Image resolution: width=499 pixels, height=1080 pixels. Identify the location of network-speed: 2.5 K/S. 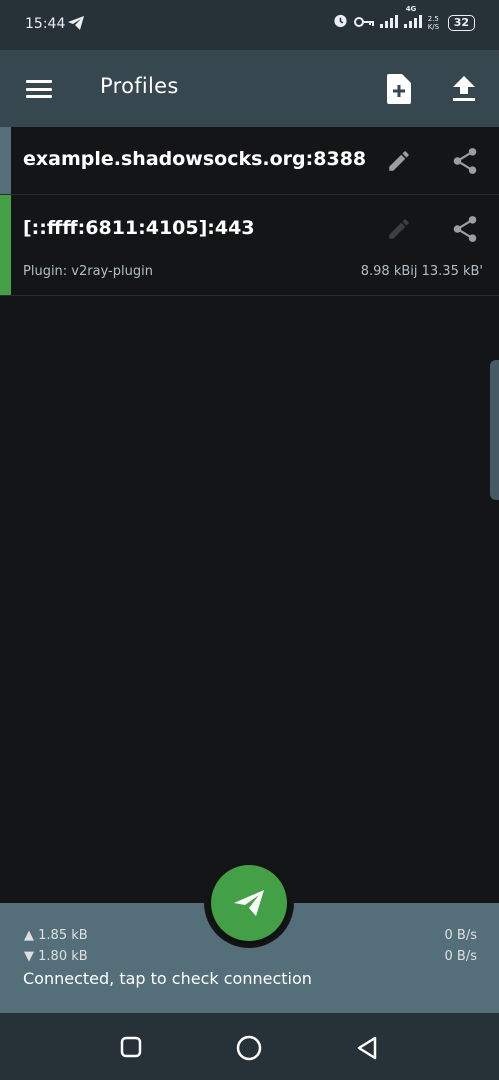
(433, 22).